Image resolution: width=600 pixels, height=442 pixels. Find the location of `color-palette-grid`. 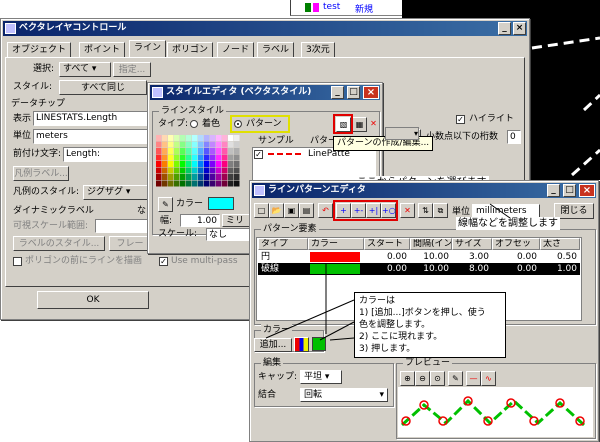

color-palette-grid is located at coordinates (198, 162).